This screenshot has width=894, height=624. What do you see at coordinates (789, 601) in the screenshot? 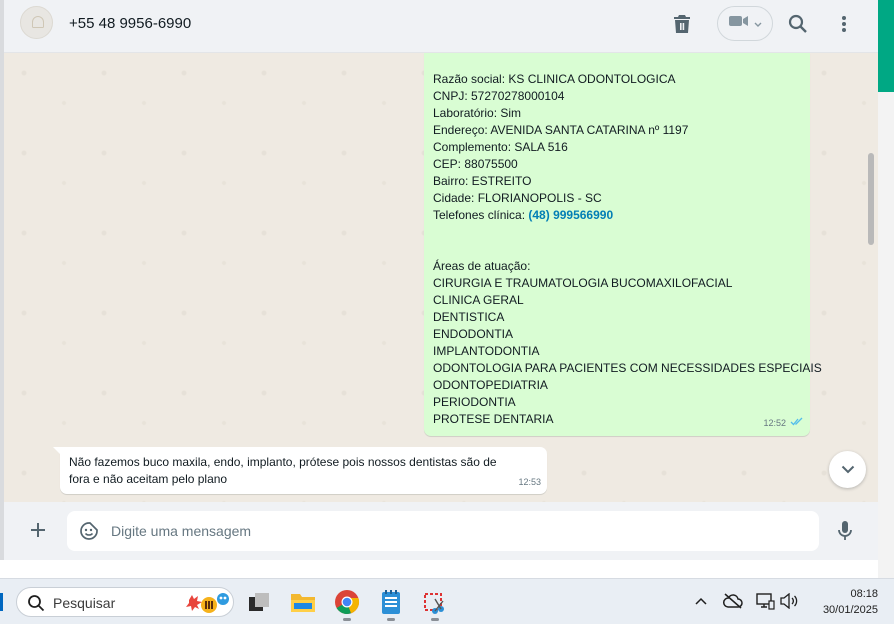
I see `volume-icon` at bounding box center [789, 601].